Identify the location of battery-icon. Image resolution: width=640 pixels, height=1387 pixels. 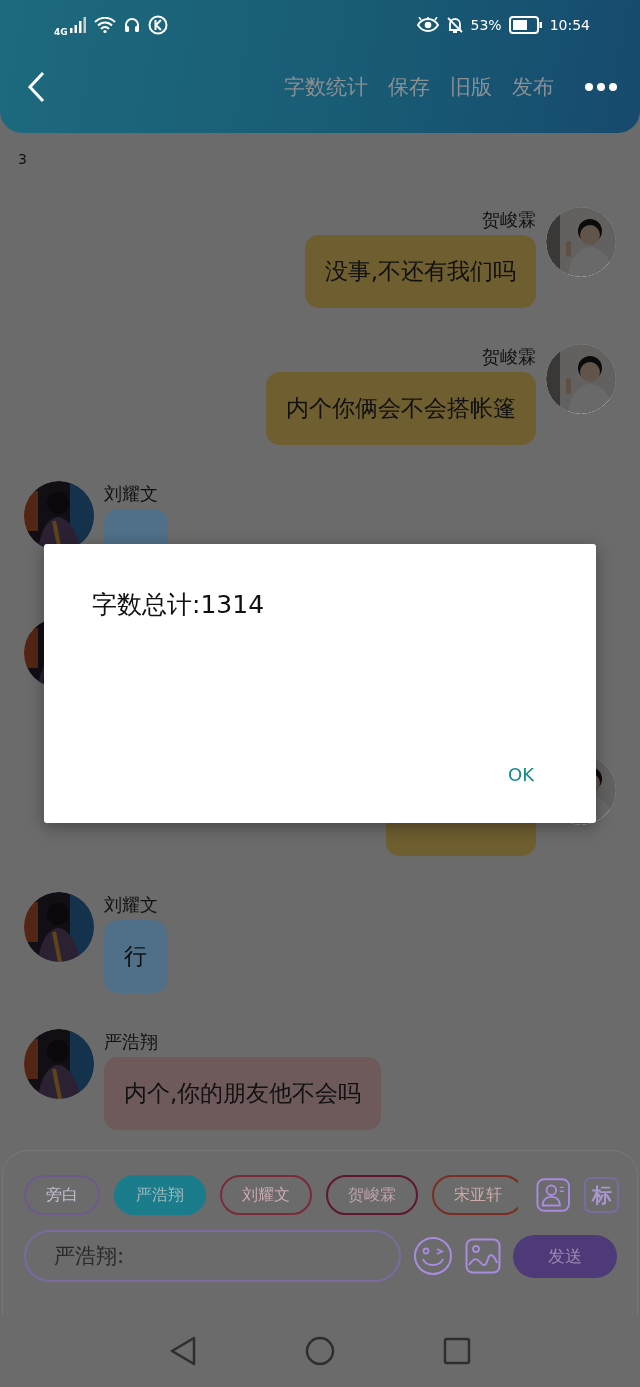
(525, 25).